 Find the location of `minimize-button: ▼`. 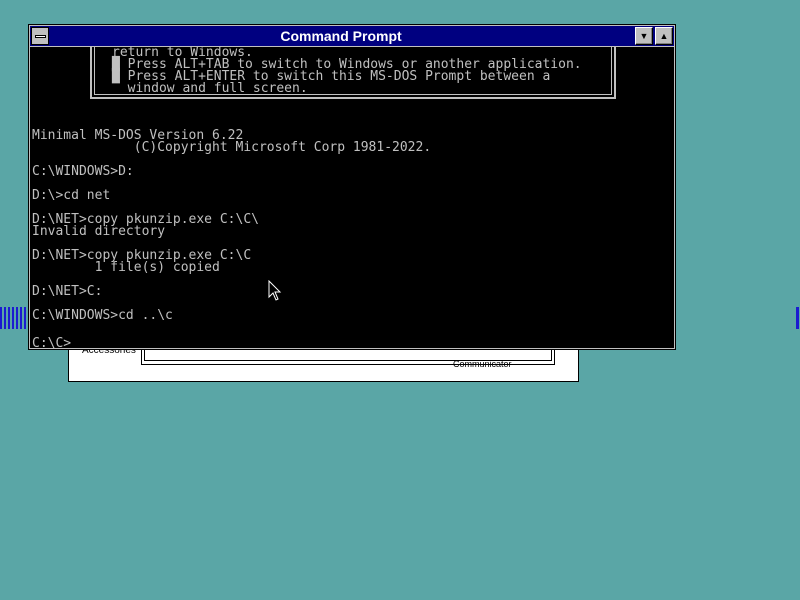

minimize-button: ▼ is located at coordinates (644, 36).